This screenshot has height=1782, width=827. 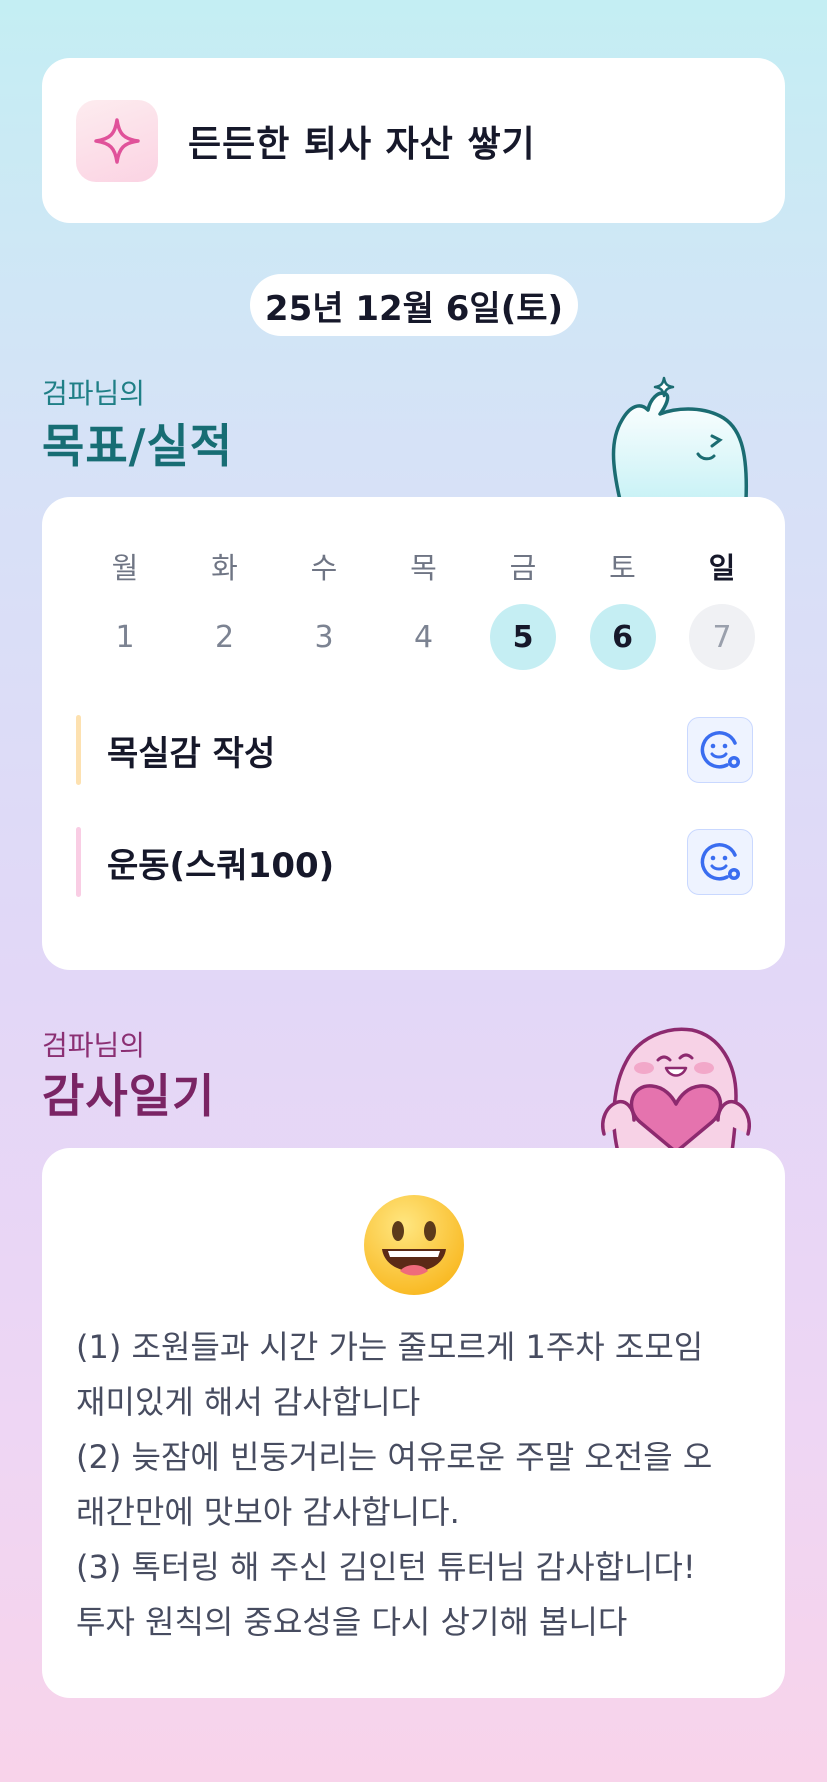 I want to click on weekday-label: 일, so click(x=722, y=568).